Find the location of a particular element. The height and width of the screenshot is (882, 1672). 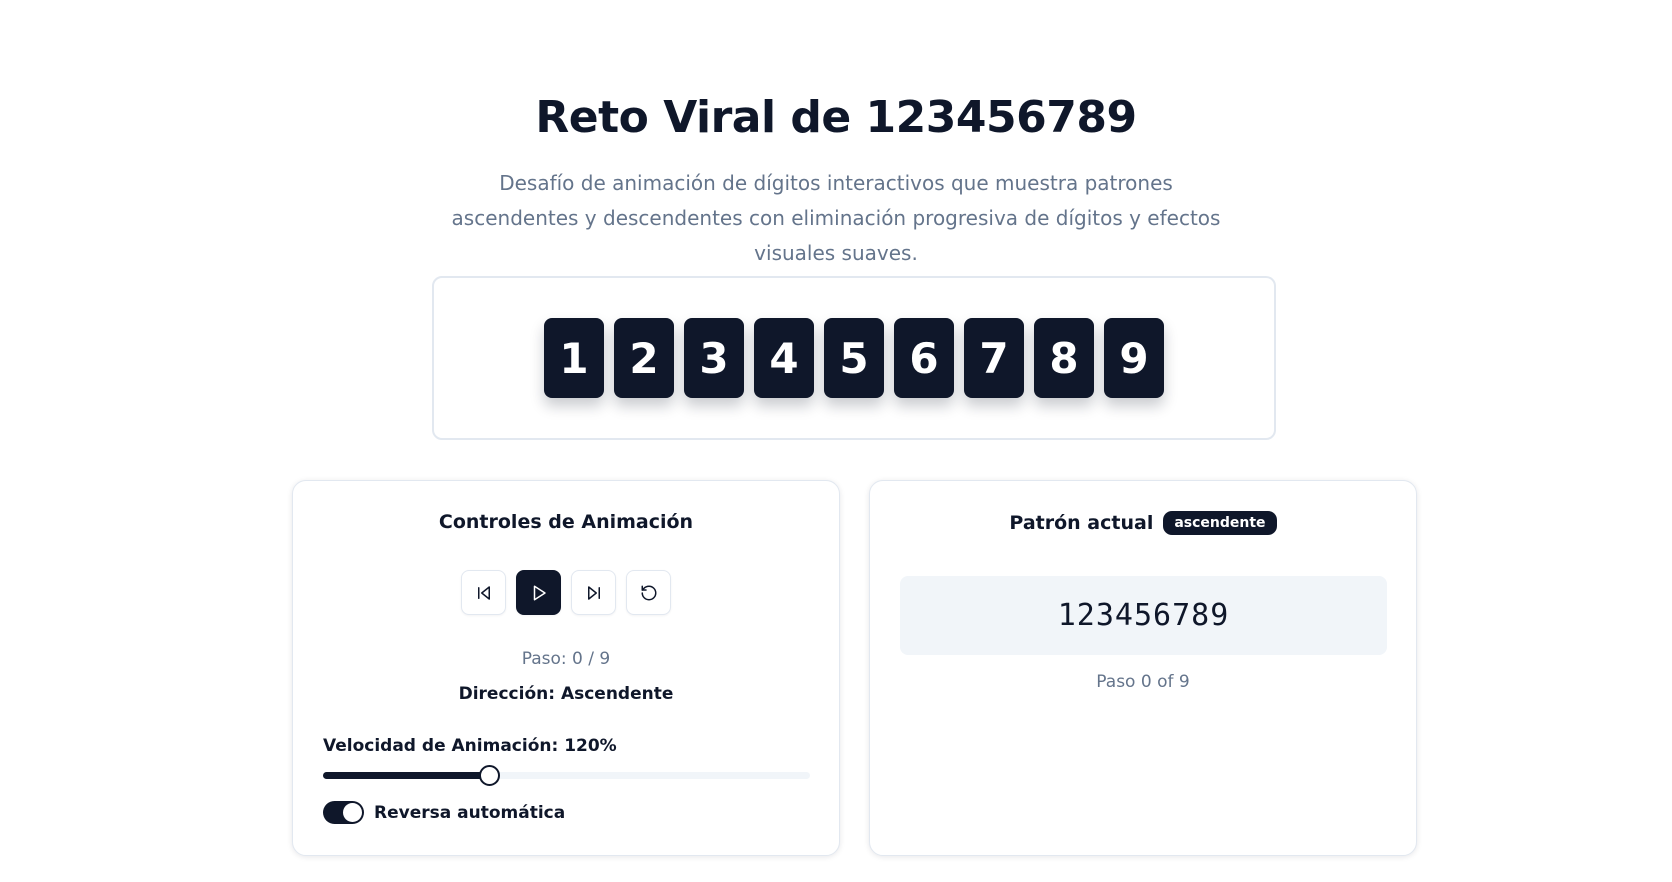

digit-tile: 8 is located at coordinates (1064, 358).